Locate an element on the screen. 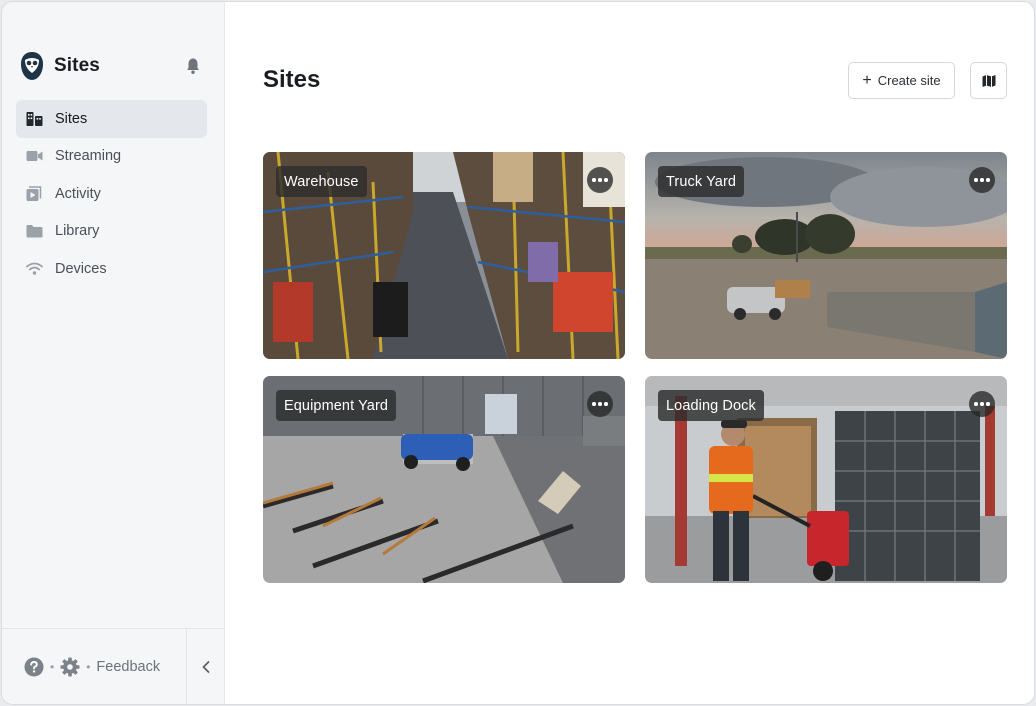  owl-logo-icon is located at coordinates (32, 66).